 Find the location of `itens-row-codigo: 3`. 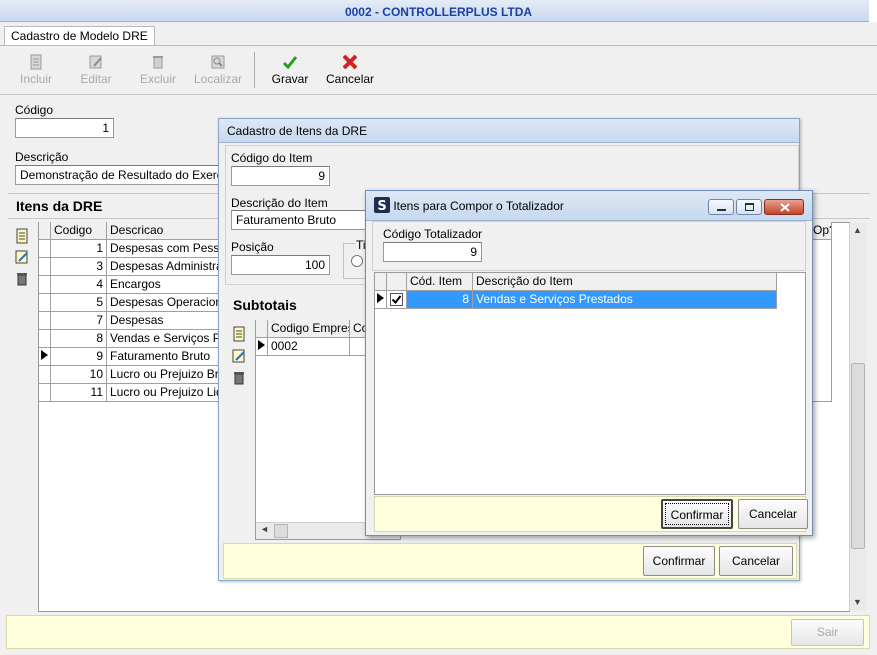

itens-row-codigo: 3 is located at coordinates (79, 267).